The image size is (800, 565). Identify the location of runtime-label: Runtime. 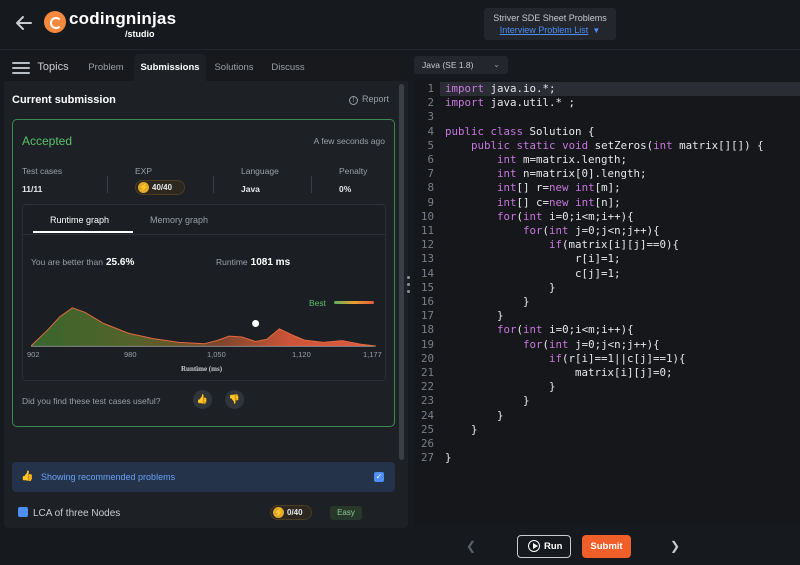
(232, 262).